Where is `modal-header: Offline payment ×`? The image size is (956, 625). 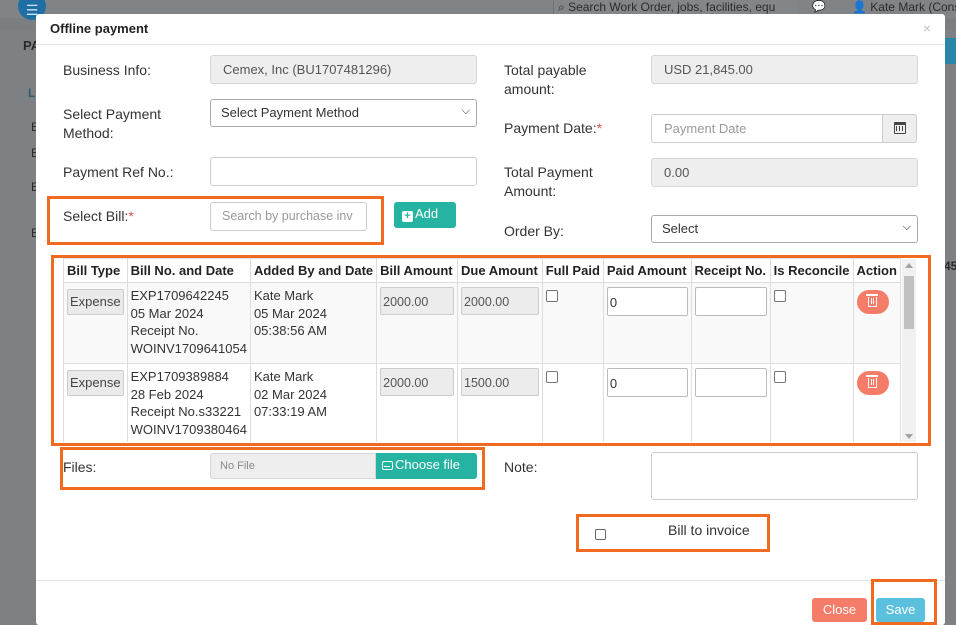 modal-header: Offline payment × is located at coordinates (490, 29).